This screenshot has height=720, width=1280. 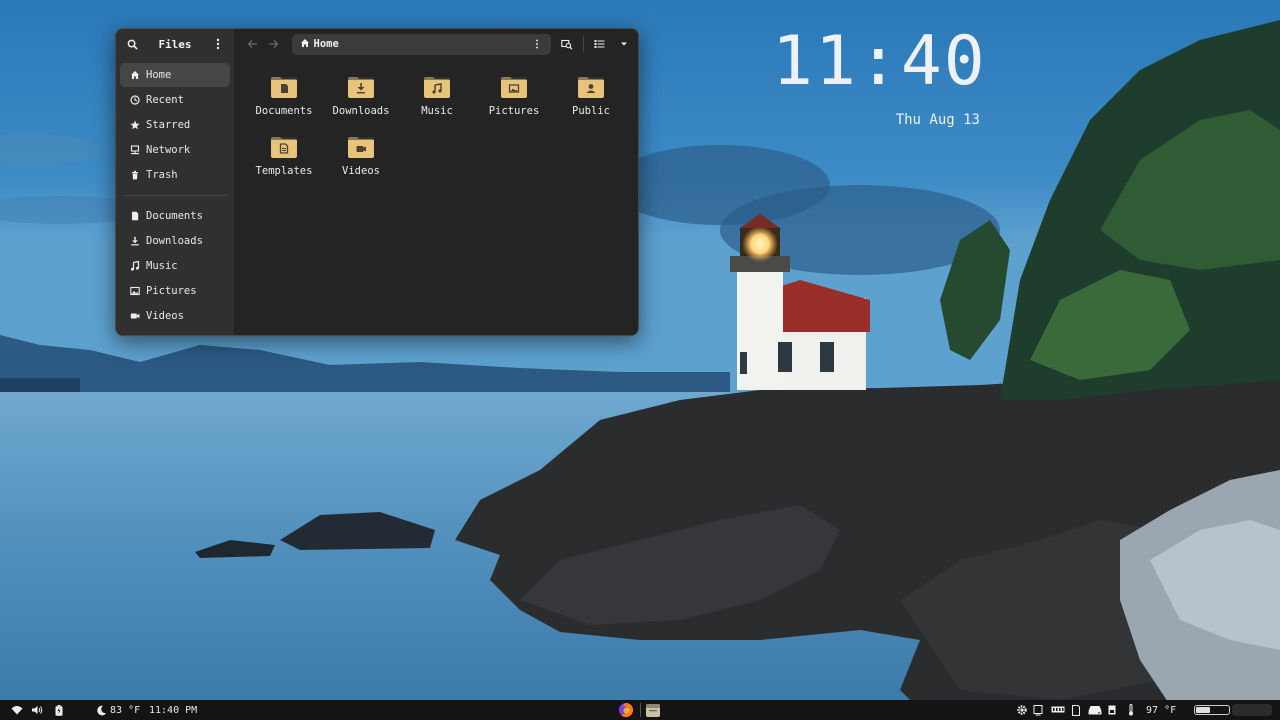 What do you see at coordinates (879, 61) in the screenshot?
I see `desktop-clock-time: 11:40` at bounding box center [879, 61].